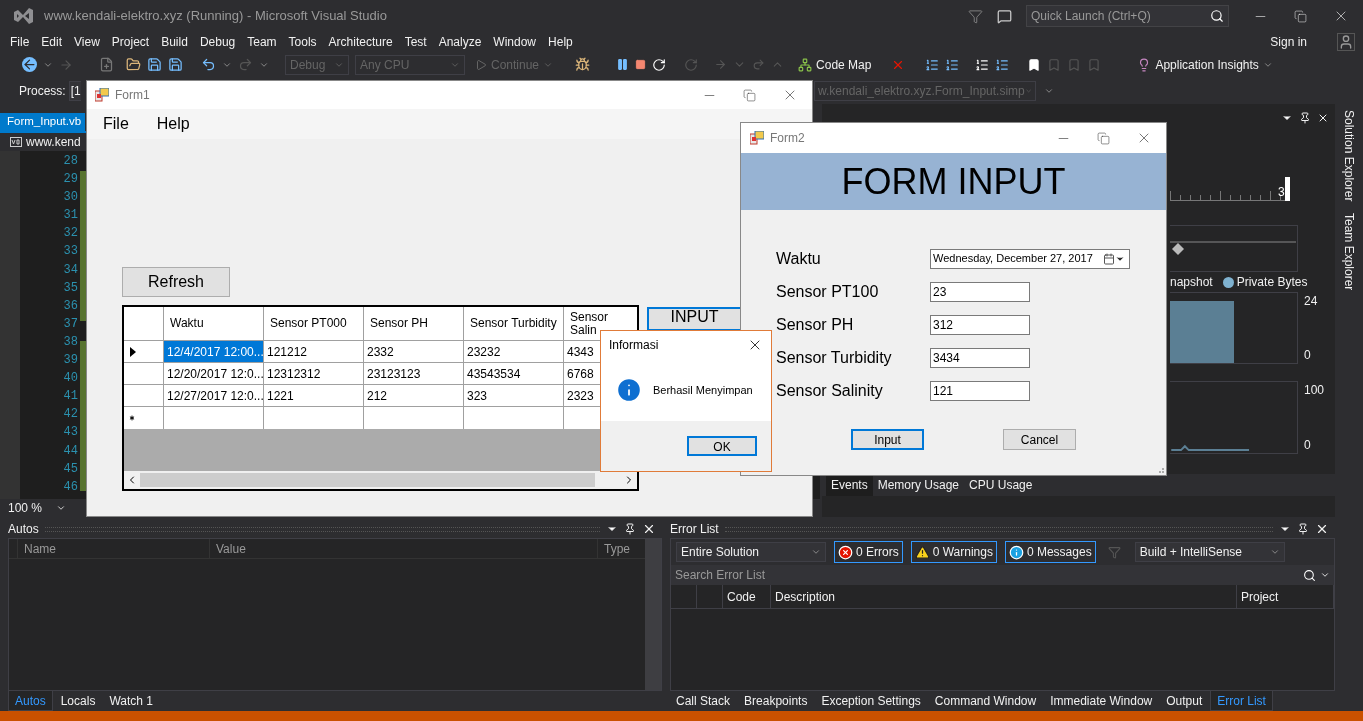 The height and width of the screenshot is (721, 1363). Describe the element at coordinates (722, 446) in the screenshot. I see `ok-button: OK` at that location.